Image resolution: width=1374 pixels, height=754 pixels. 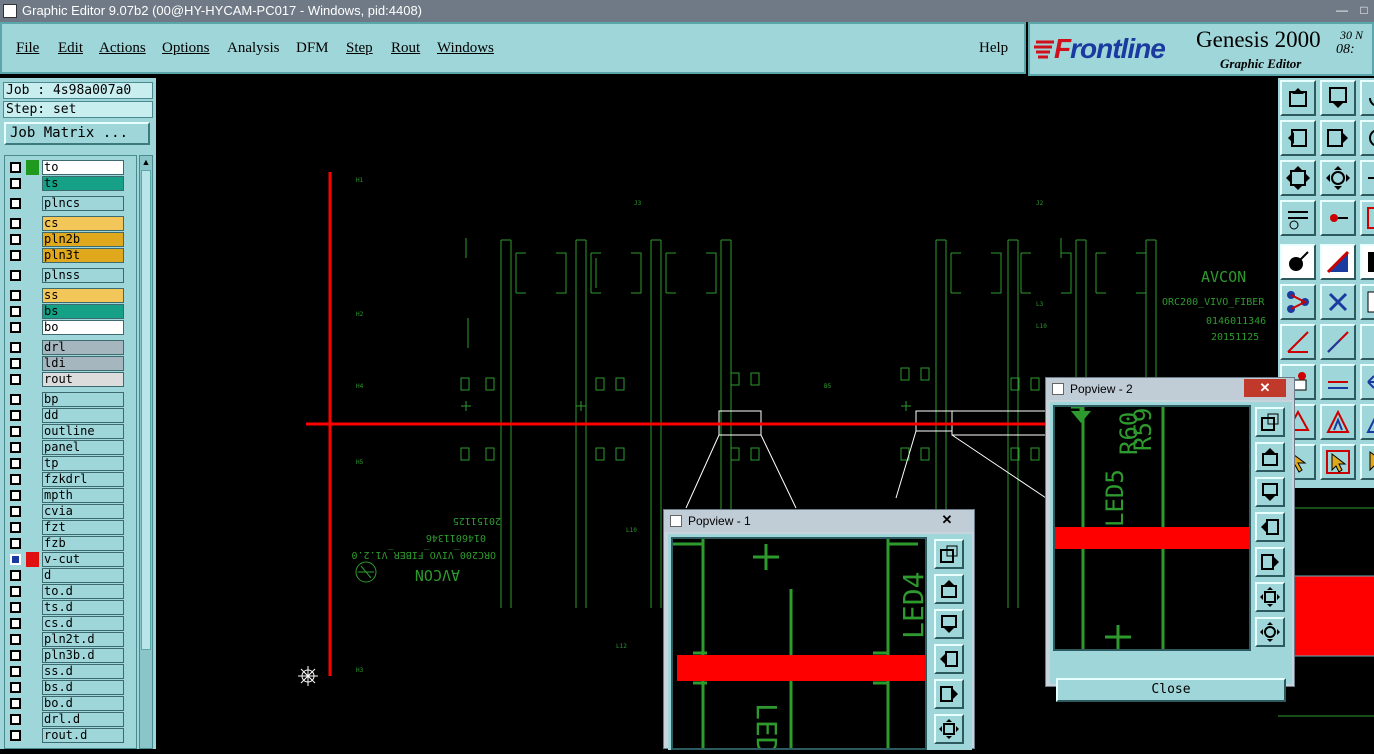 I want to click on layer-row-fzb: fzb, so click(x=71, y=543).